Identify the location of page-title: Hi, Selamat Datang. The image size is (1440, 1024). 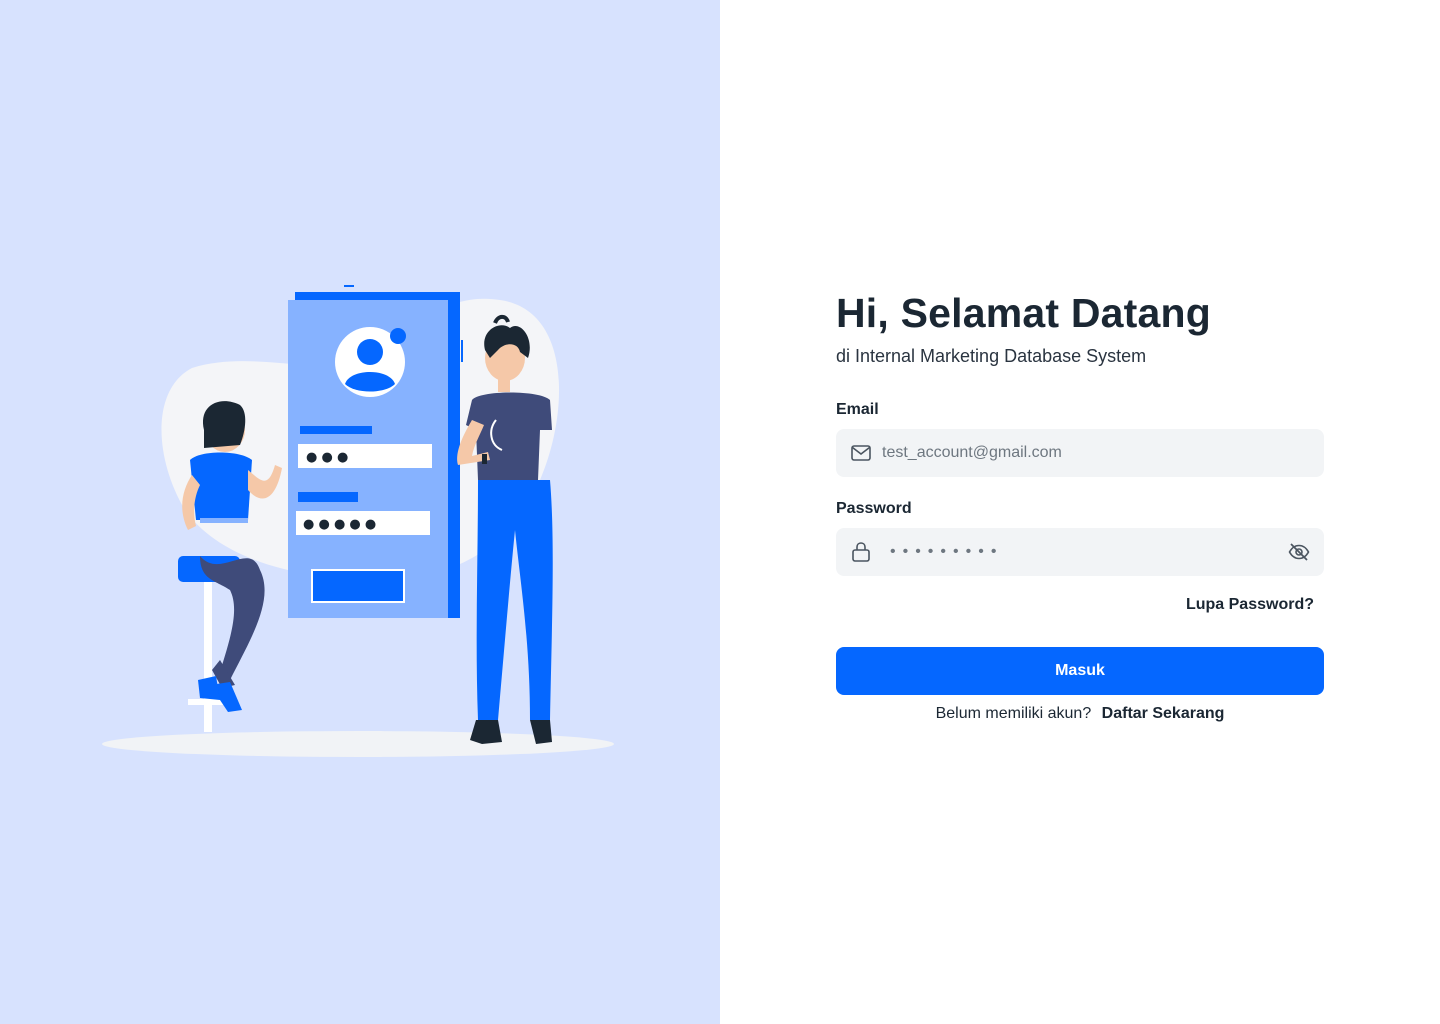
(1023, 313).